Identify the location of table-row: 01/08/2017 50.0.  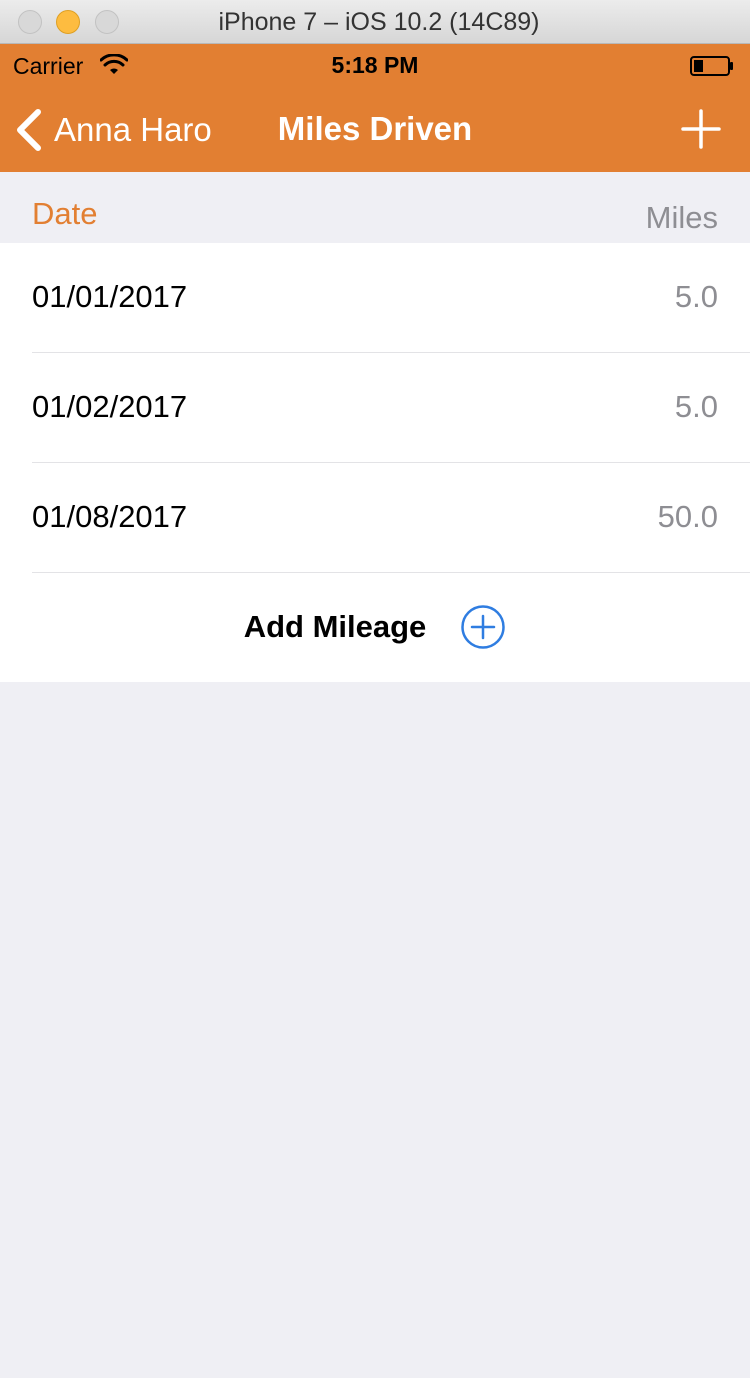
(375, 518).